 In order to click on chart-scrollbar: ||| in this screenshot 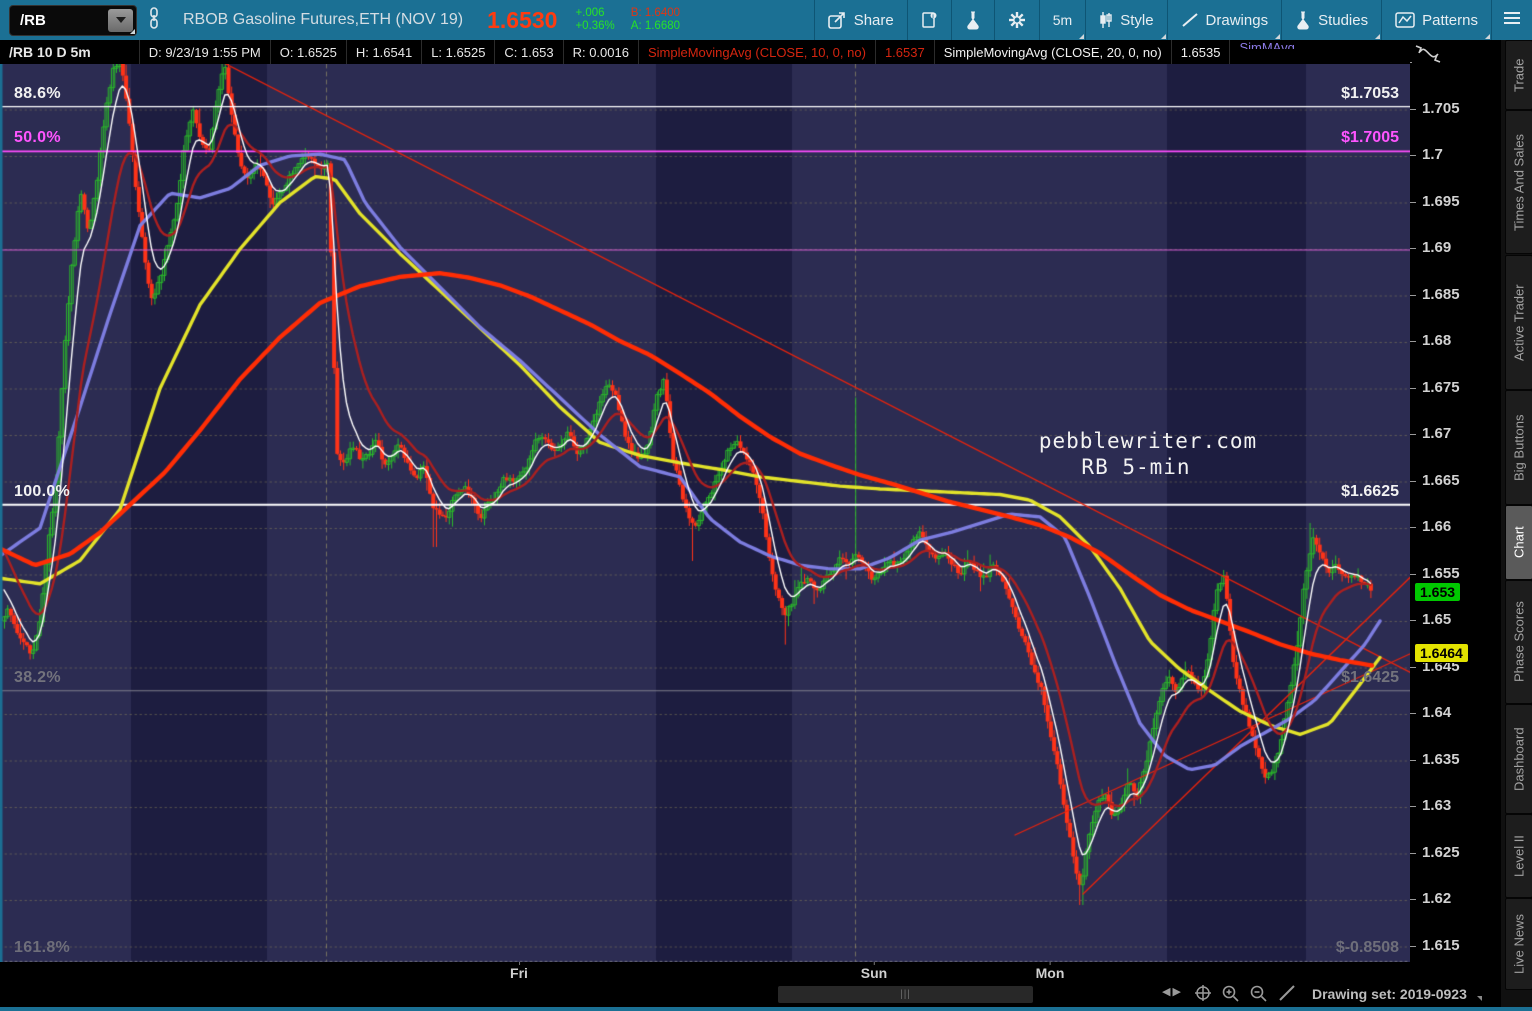, I will do `click(905, 994)`.